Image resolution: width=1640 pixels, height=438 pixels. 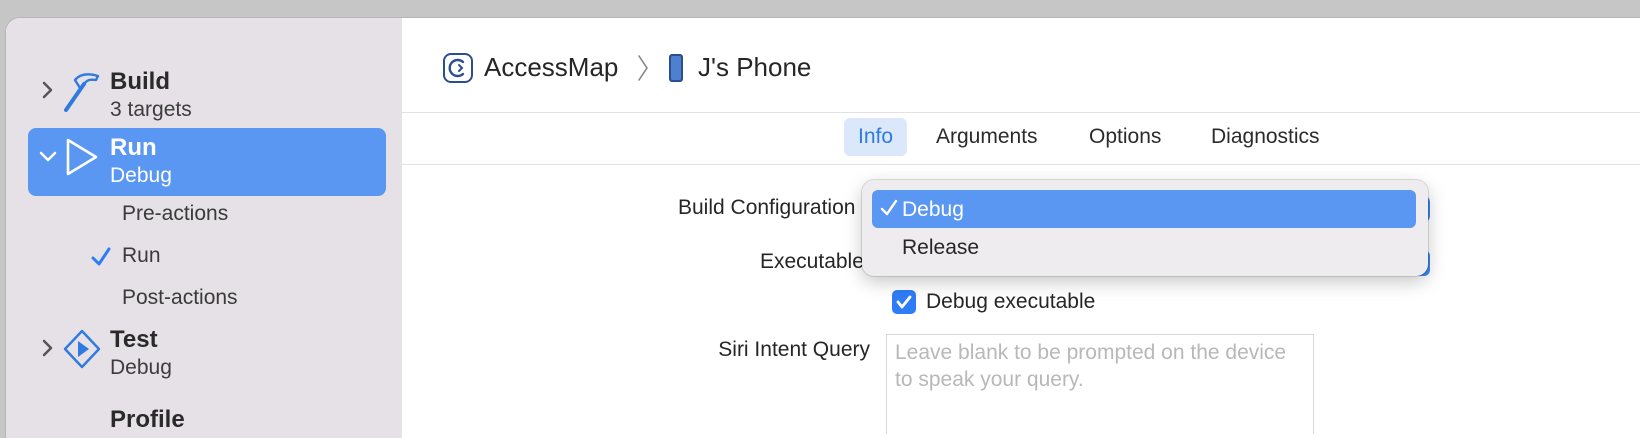 I want to click on hammer-icon, so click(x=82, y=92).